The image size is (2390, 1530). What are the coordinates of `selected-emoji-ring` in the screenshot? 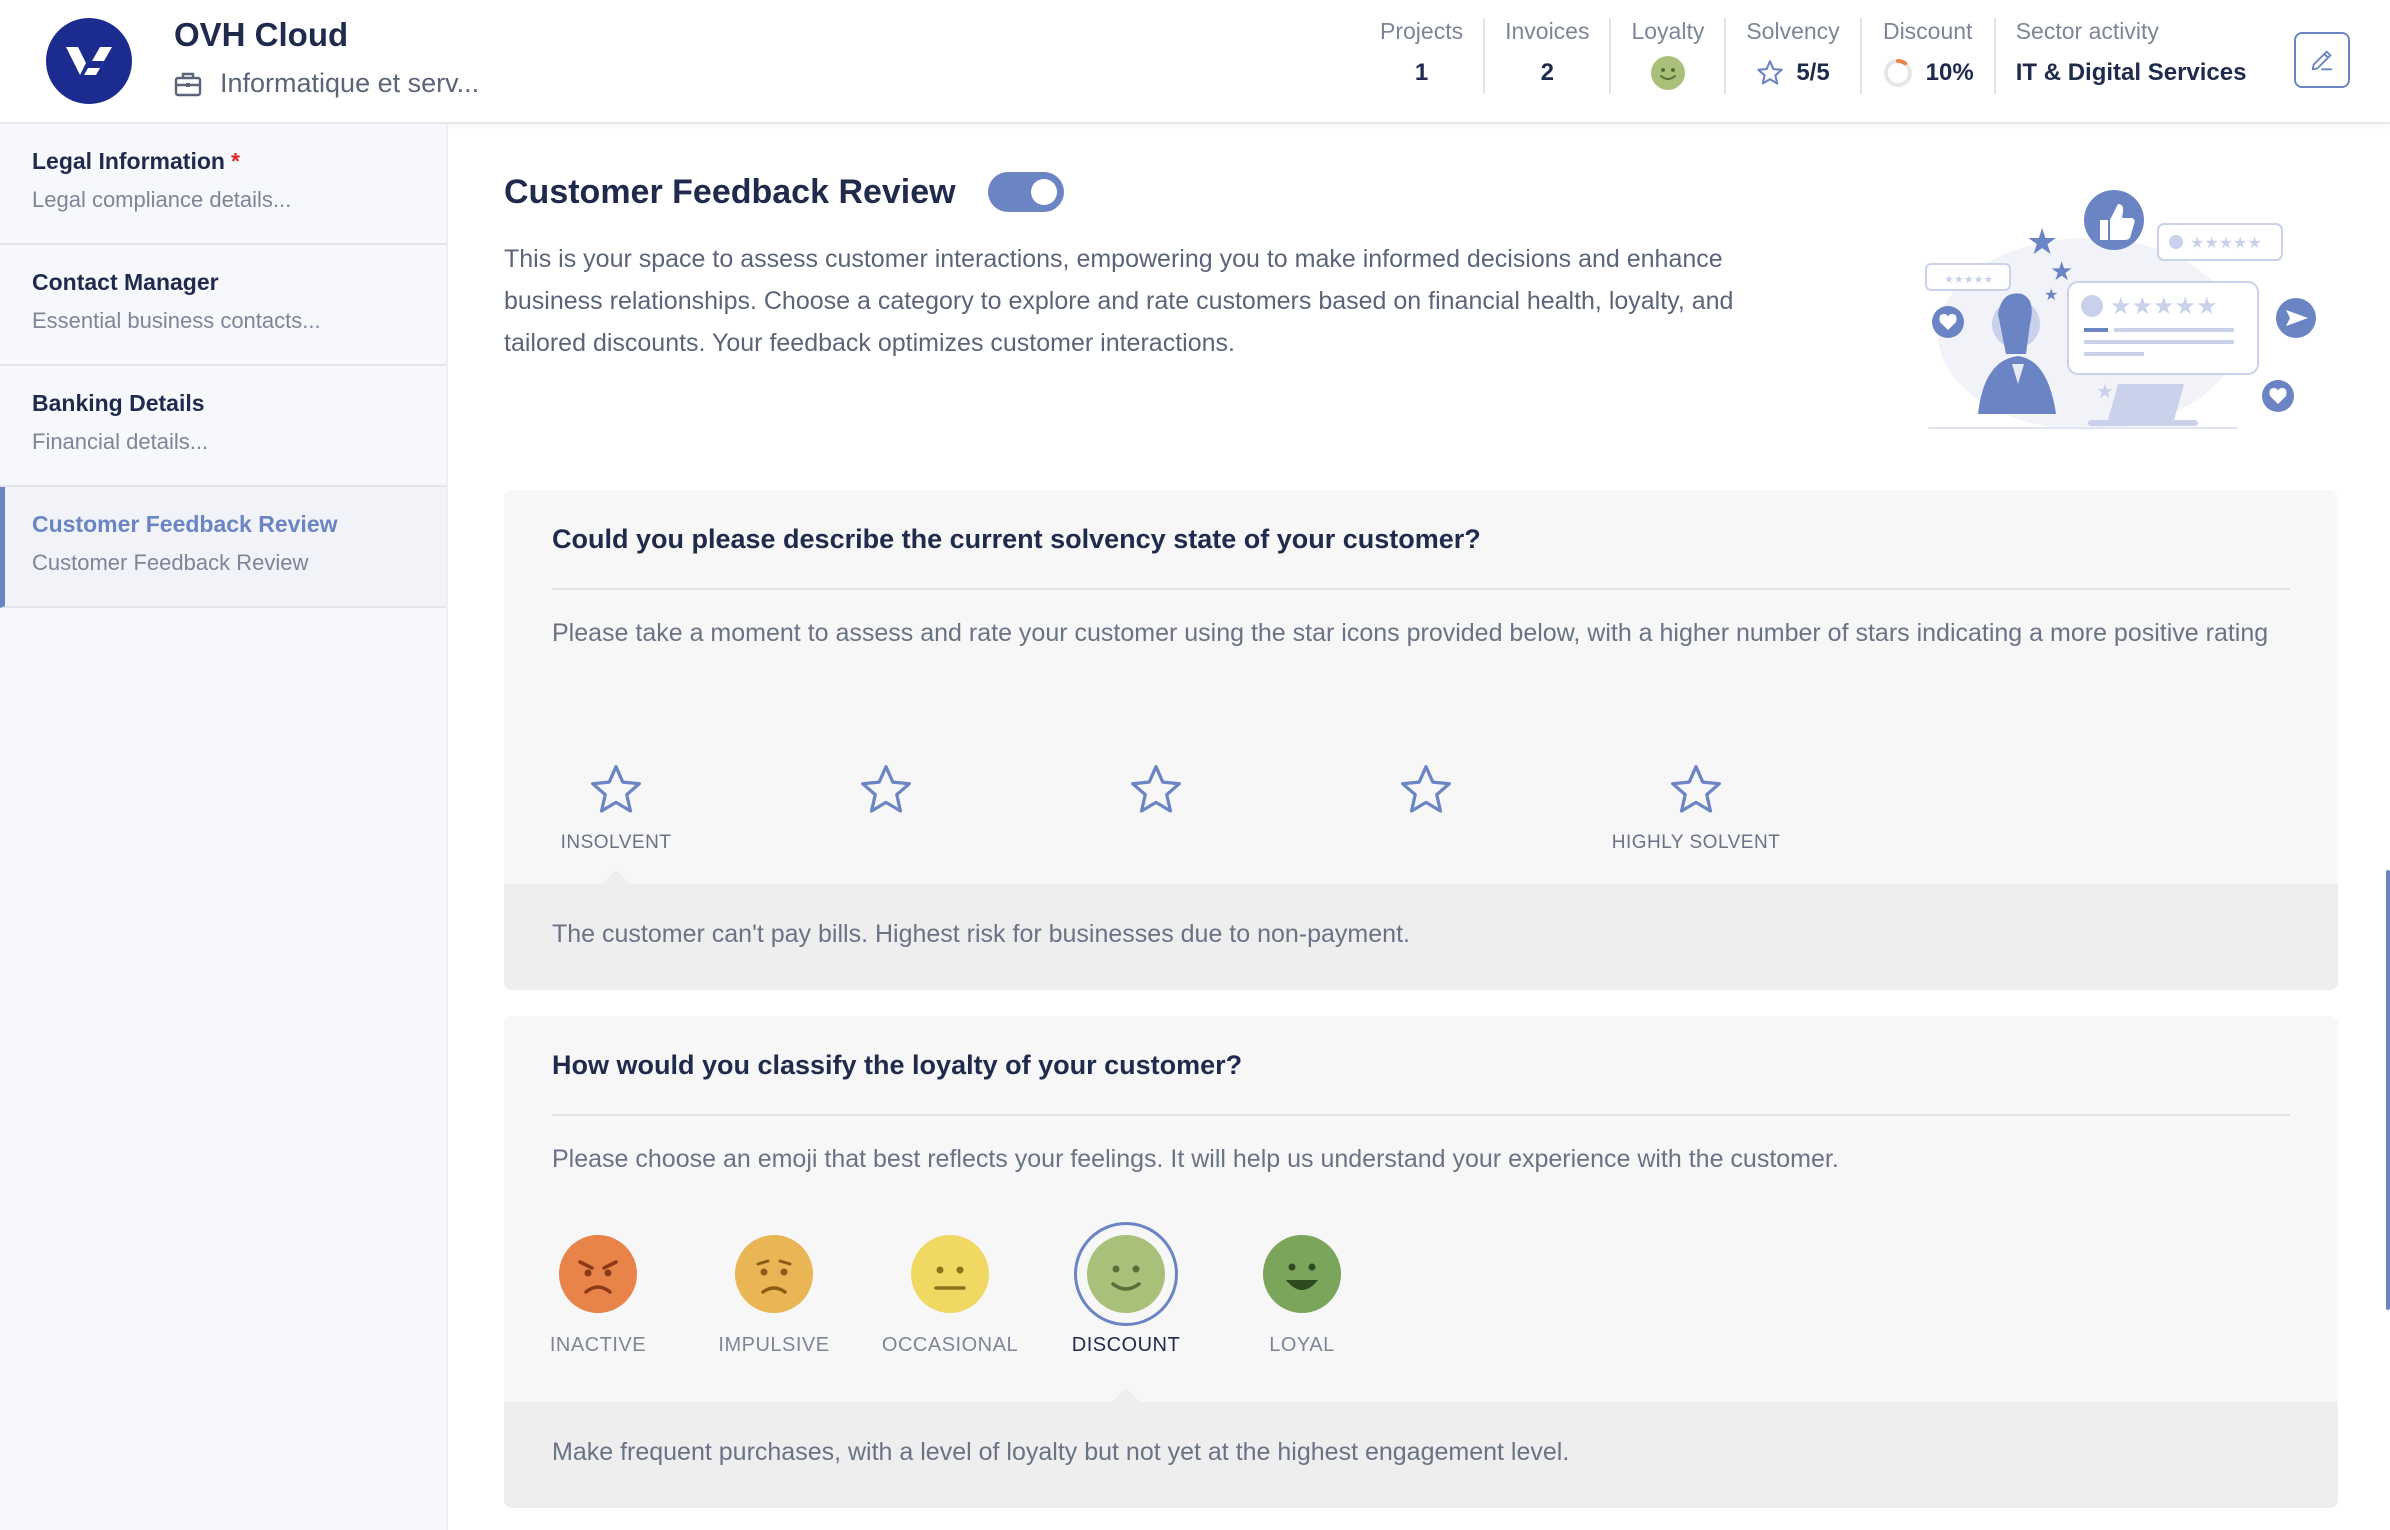 It's located at (1126, 1274).